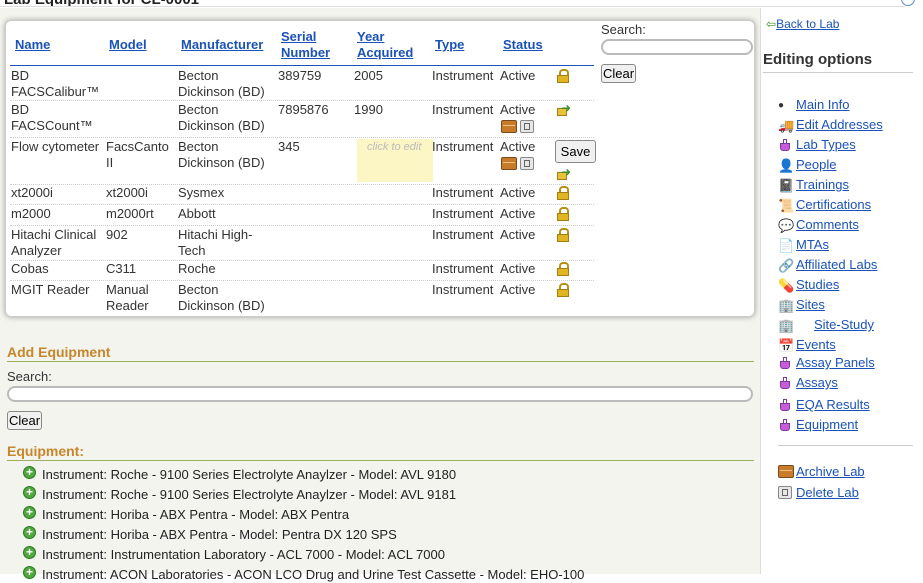  Describe the element at coordinates (826, 145) in the screenshot. I see `sidebar-link: Lab Types` at that location.